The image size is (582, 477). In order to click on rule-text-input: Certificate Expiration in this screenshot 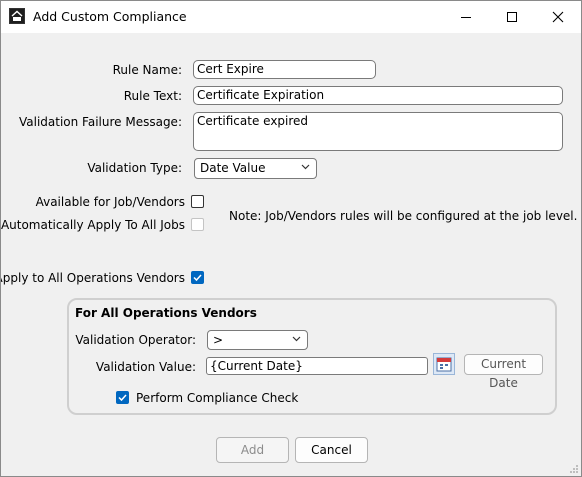, I will do `click(378, 95)`.